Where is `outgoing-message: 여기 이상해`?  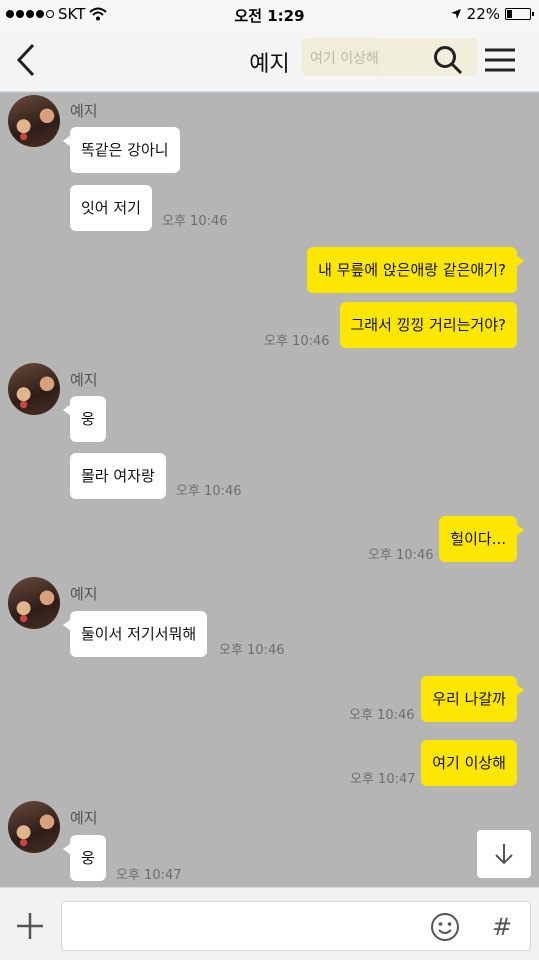 outgoing-message: 여기 이상해 is located at coordinates (469, 763).